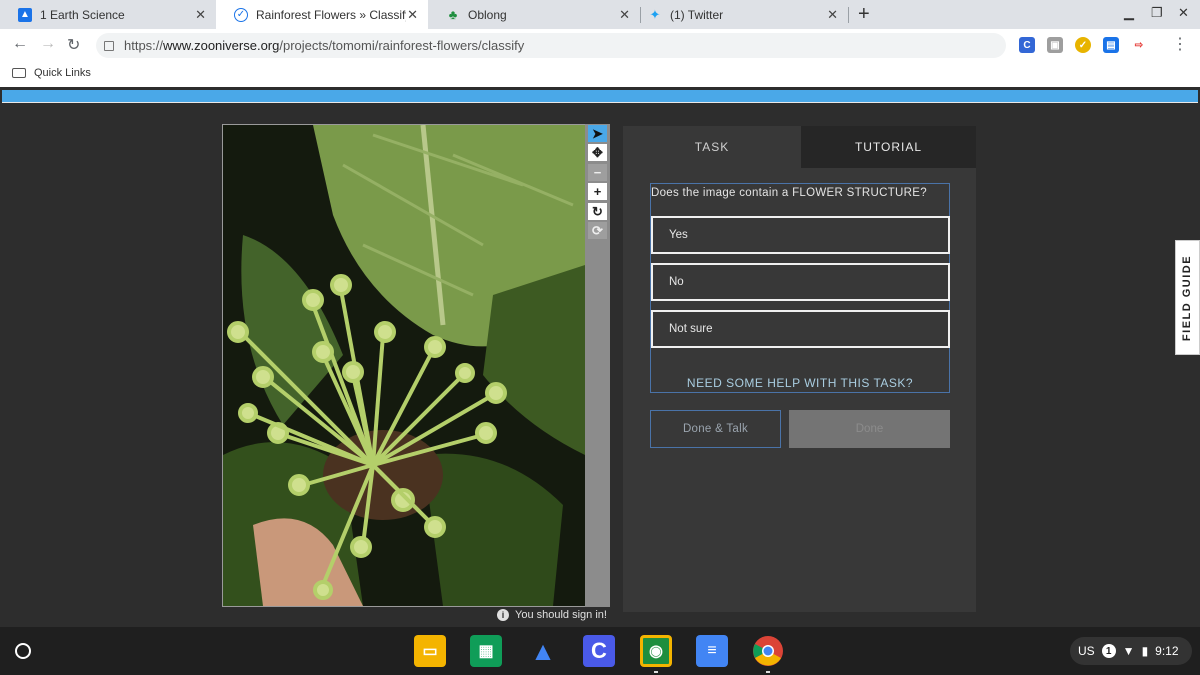 The width and height of the screenshot is (1200, 675). Describe the element at coordinates (1167, 651) in the screenshot. I see `clock: 9:12` at that location.